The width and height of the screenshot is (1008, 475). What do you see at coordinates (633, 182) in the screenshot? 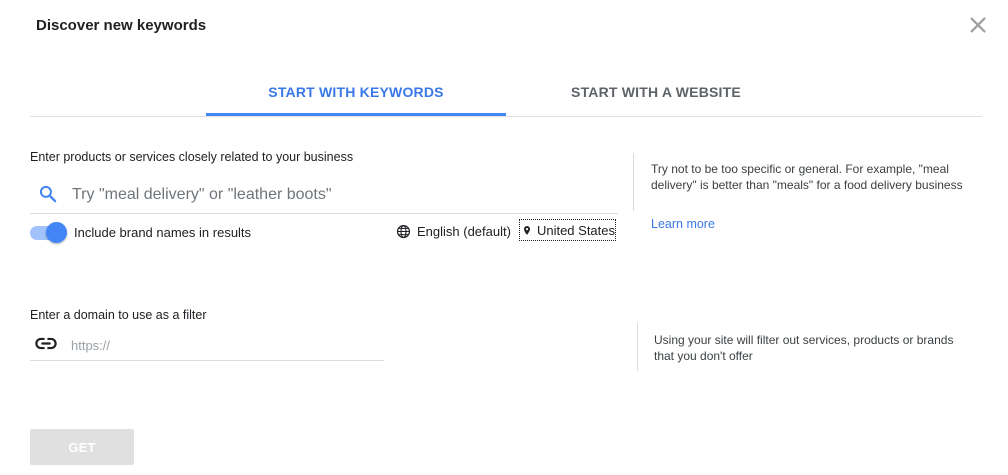
I see `keywords-help-divider` at bounding box center [633, 182].